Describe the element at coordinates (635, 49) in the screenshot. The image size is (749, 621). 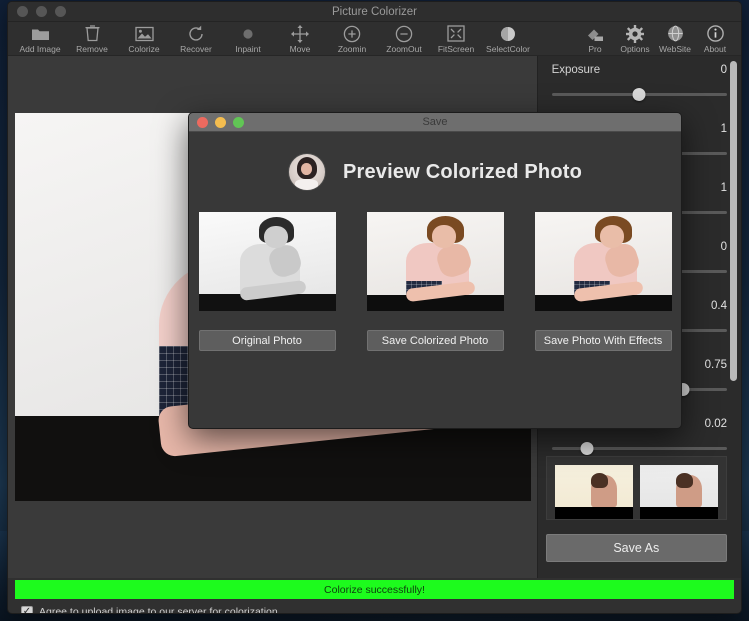
I see `toolbar-label: Options` at that location.